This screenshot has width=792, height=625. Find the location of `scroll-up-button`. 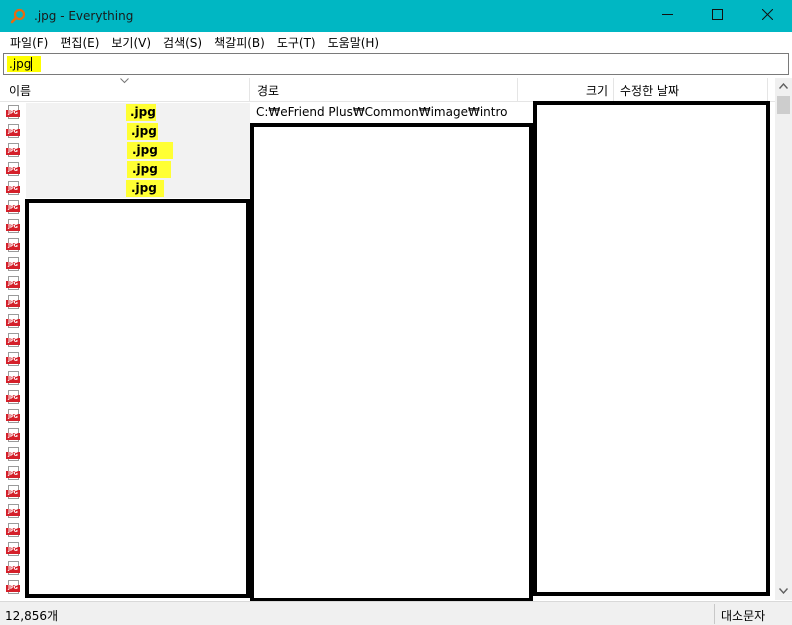

scroll-up-button is located at coordinates (783, 86).